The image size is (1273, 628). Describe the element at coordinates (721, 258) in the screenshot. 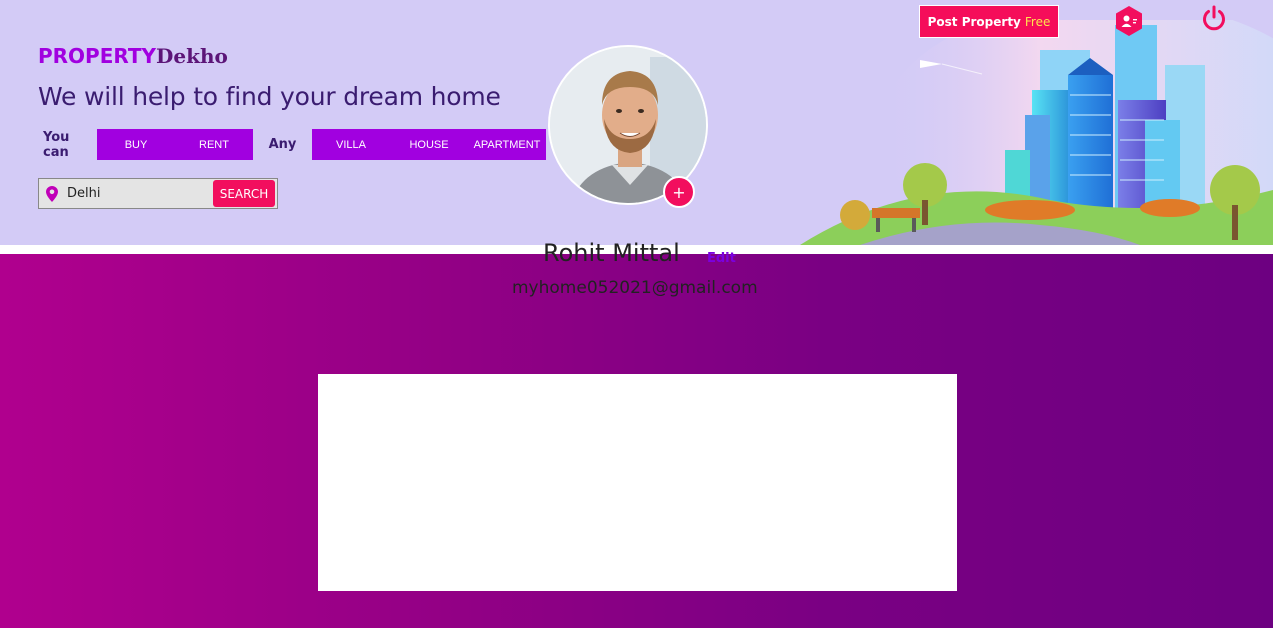

I see `edit-profile-link: Edit` at that location.